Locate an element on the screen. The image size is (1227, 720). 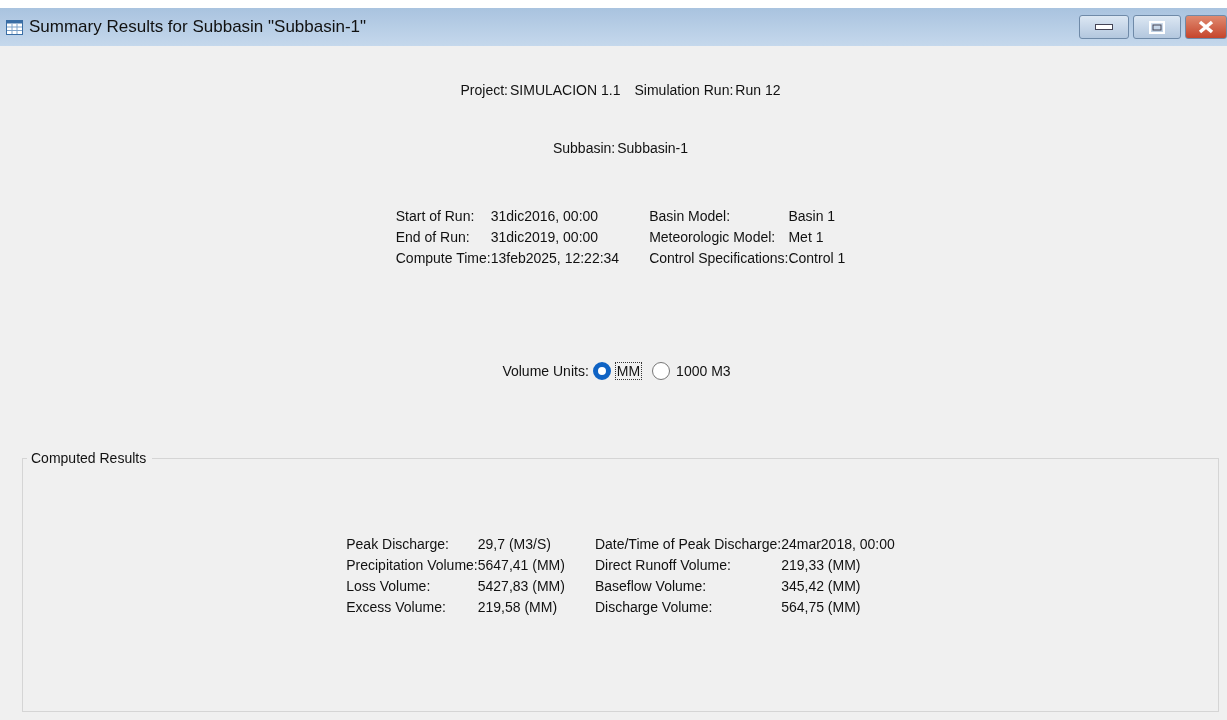
field-label: Control Specifications: is located at coordinates (719, 258).